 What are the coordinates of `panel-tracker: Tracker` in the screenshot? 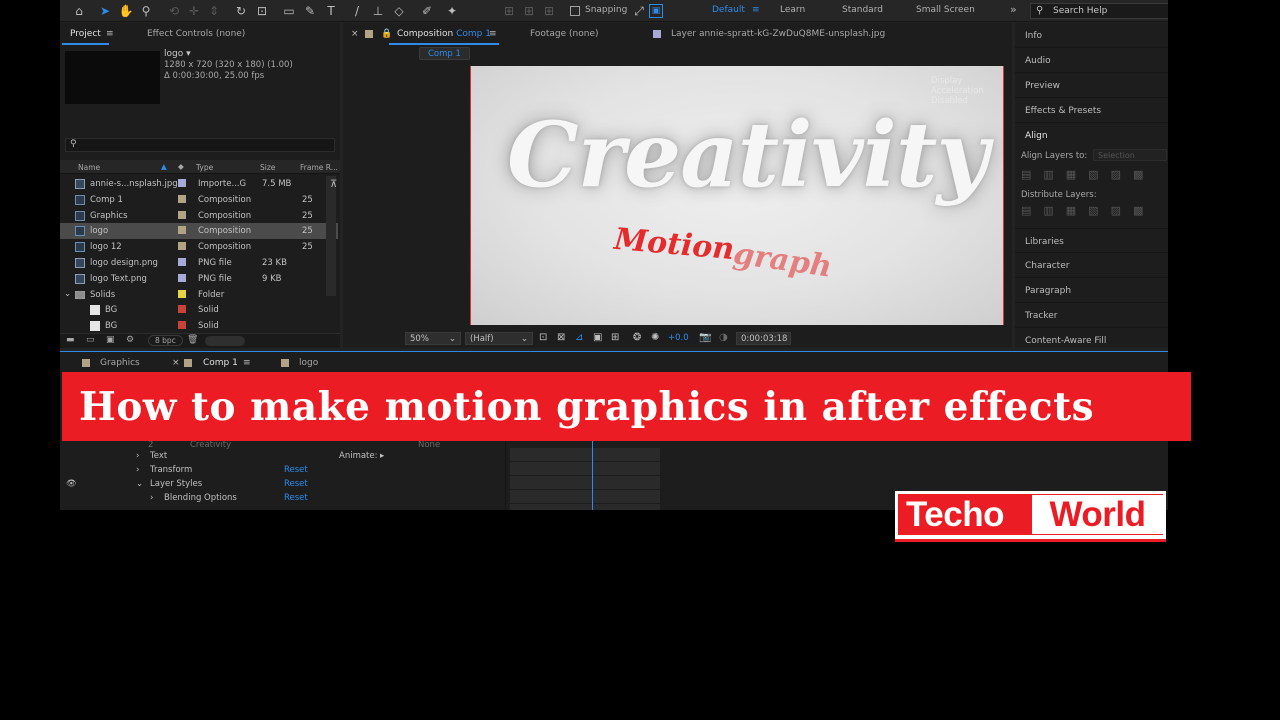 It's located at (1091, 315).